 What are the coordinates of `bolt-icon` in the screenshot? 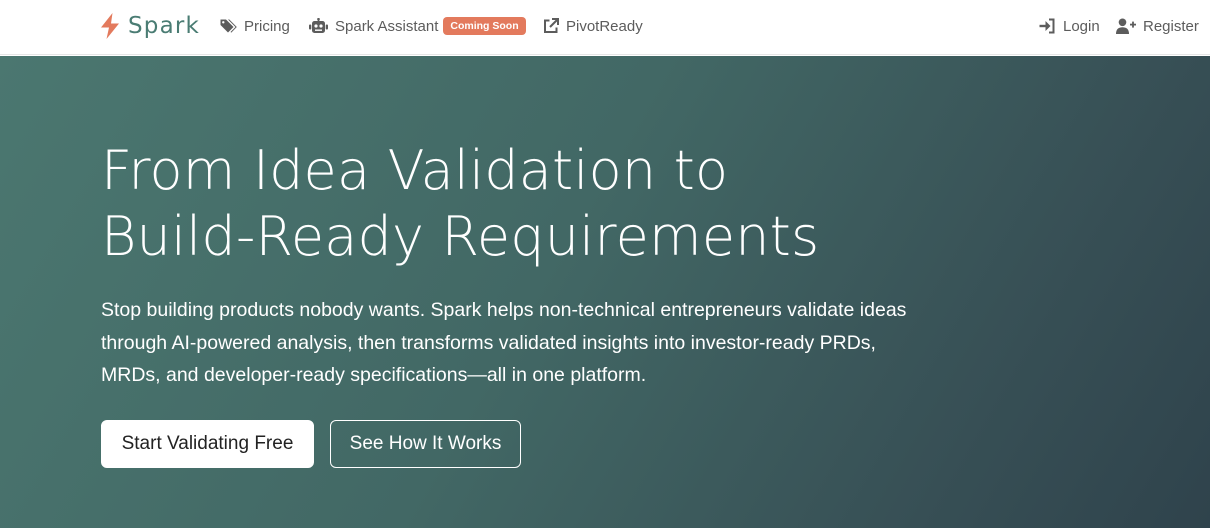 It's located at (110, 26).